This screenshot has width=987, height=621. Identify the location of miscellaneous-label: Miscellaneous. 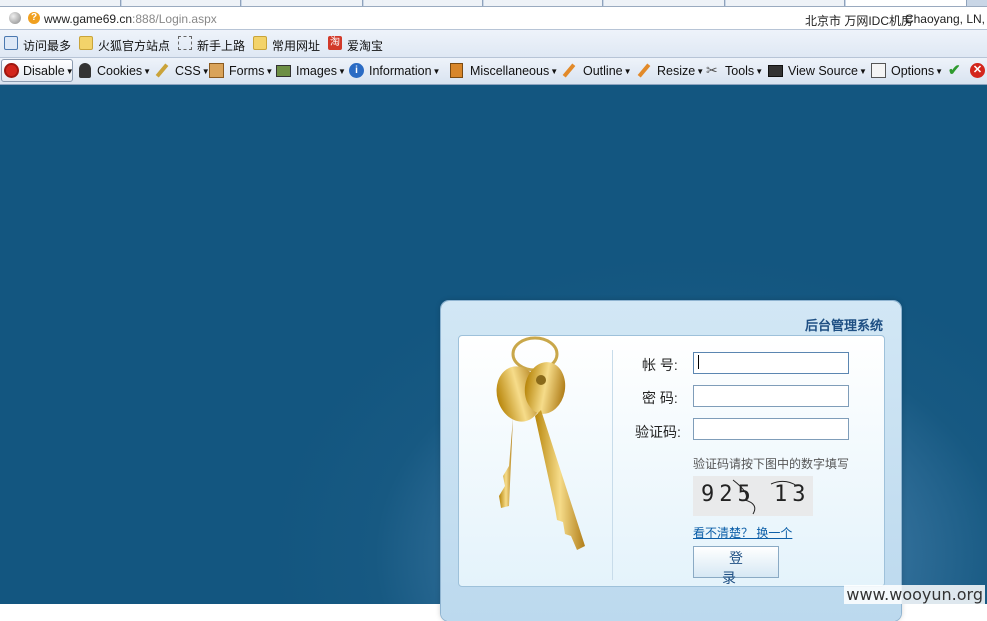
(510, 71).